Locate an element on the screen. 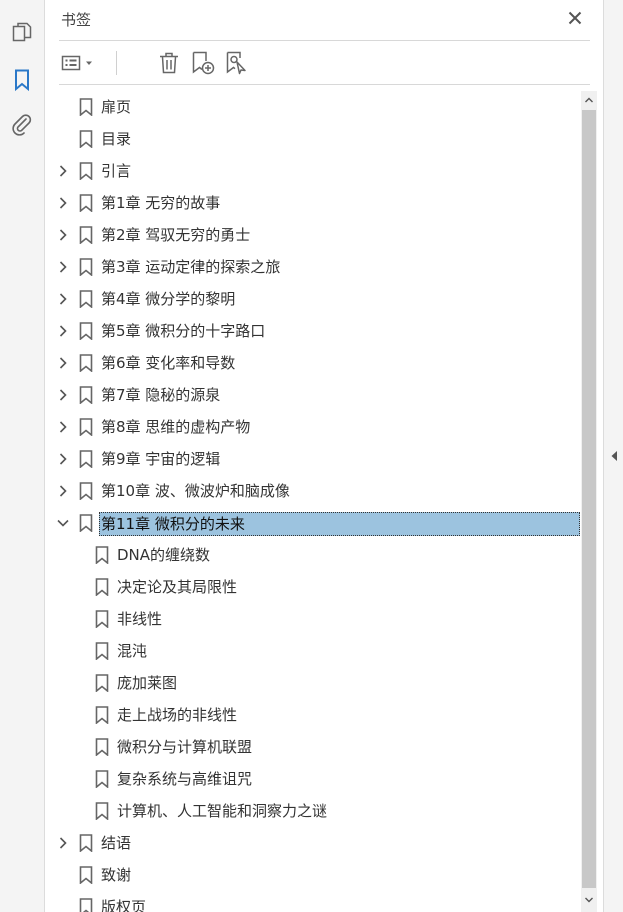 The image size is (623, 912). bookmark-label: 第4章 微分学的黎明 is located at coordinates (168, 299).